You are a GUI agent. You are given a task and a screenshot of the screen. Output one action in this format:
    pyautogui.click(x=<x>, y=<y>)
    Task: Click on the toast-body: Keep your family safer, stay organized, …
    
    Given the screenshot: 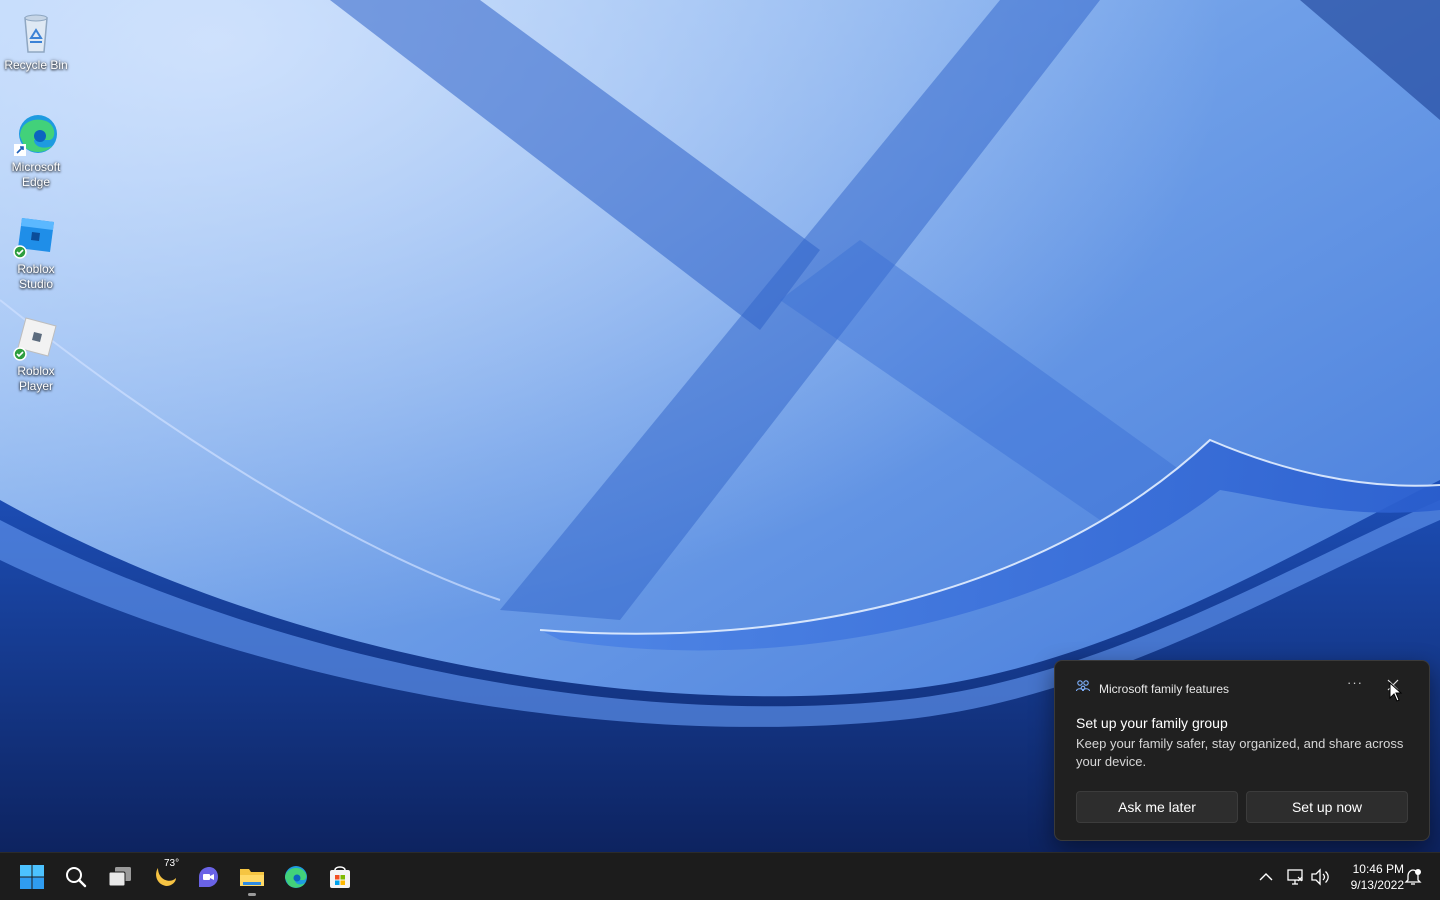 What is the action you would take?
    pyautogui.click(x=1240, y=752)
    